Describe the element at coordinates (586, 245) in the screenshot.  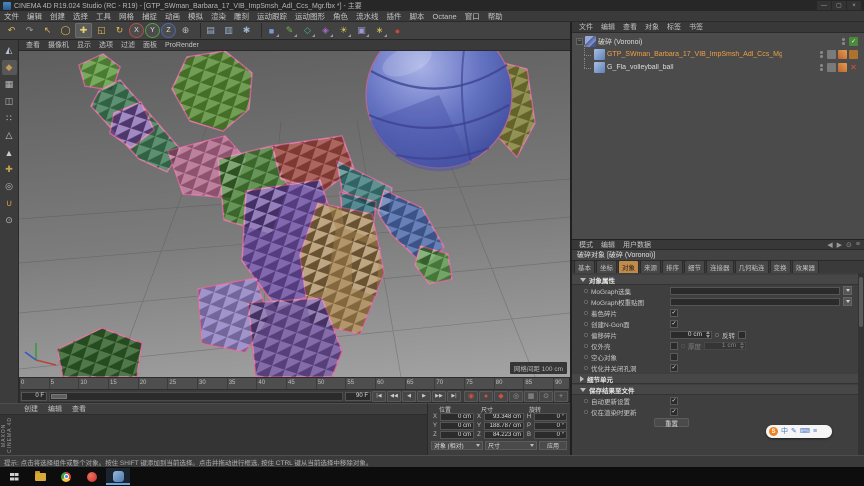
I see `attr-menu-mode: 模式` at that location.